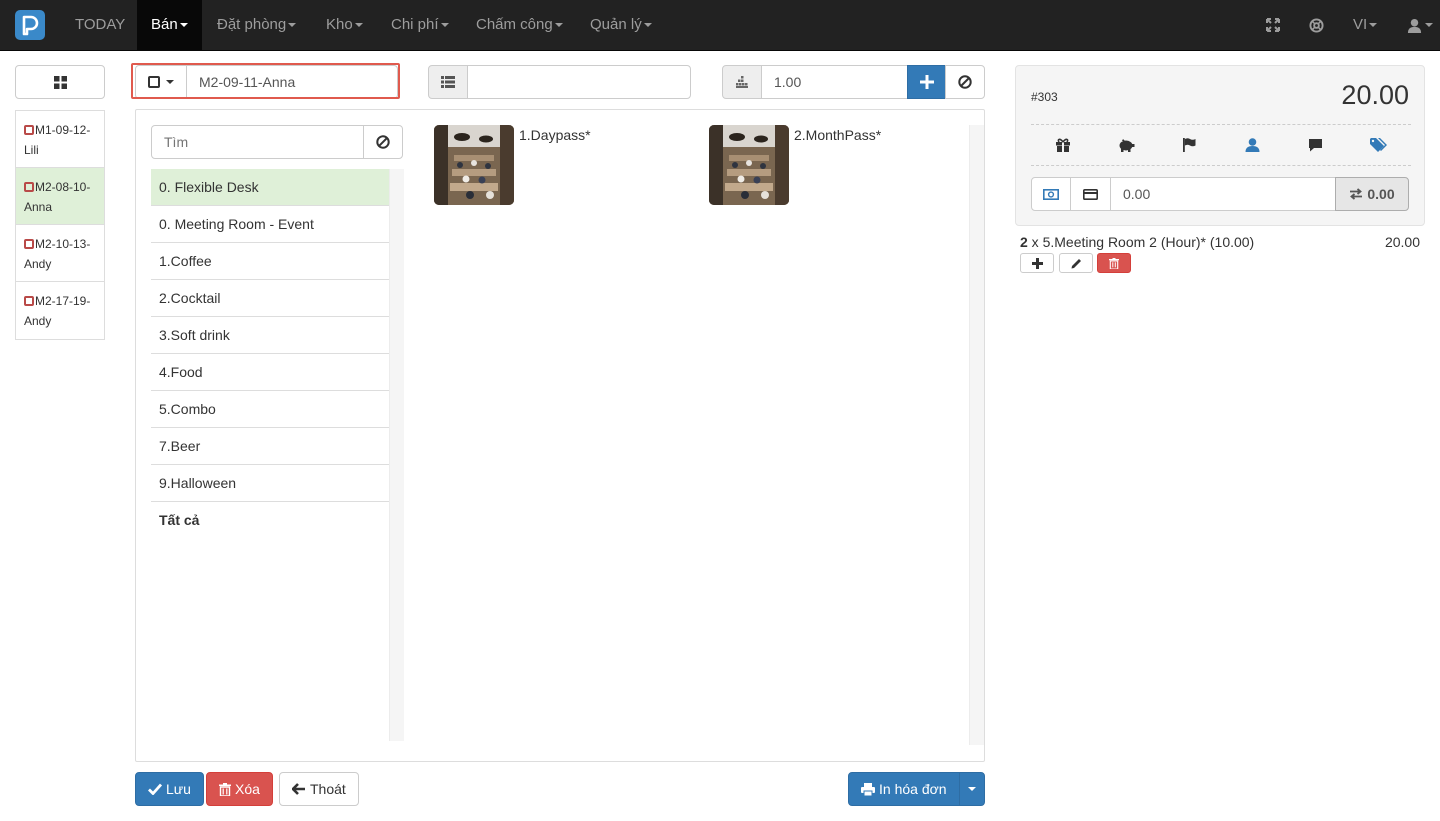 The height and width of the screenshot is (821, 1440). I want to click on category-item: 7.Beer, so click(270, 446).